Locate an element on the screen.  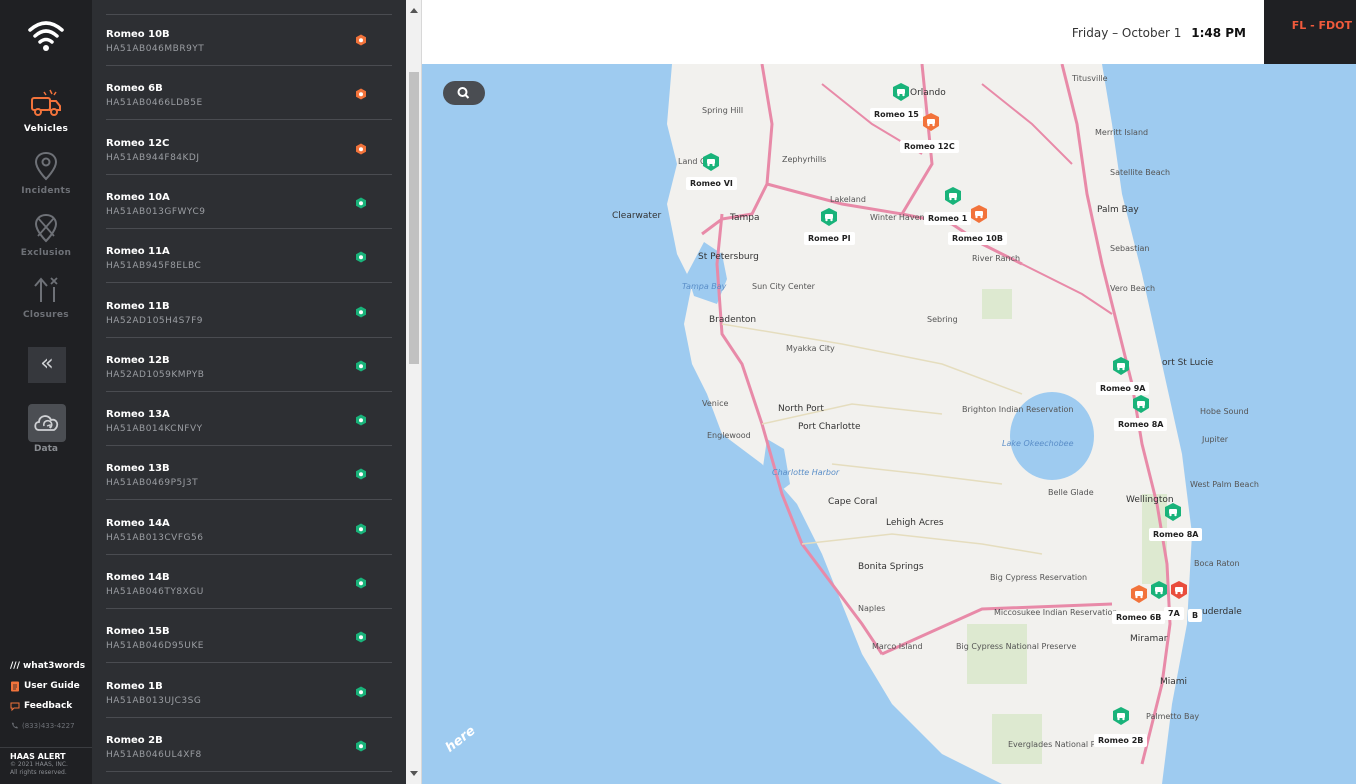
vehicle-id: HA51AB014KCNFVY is located at coordinates (154, 429).